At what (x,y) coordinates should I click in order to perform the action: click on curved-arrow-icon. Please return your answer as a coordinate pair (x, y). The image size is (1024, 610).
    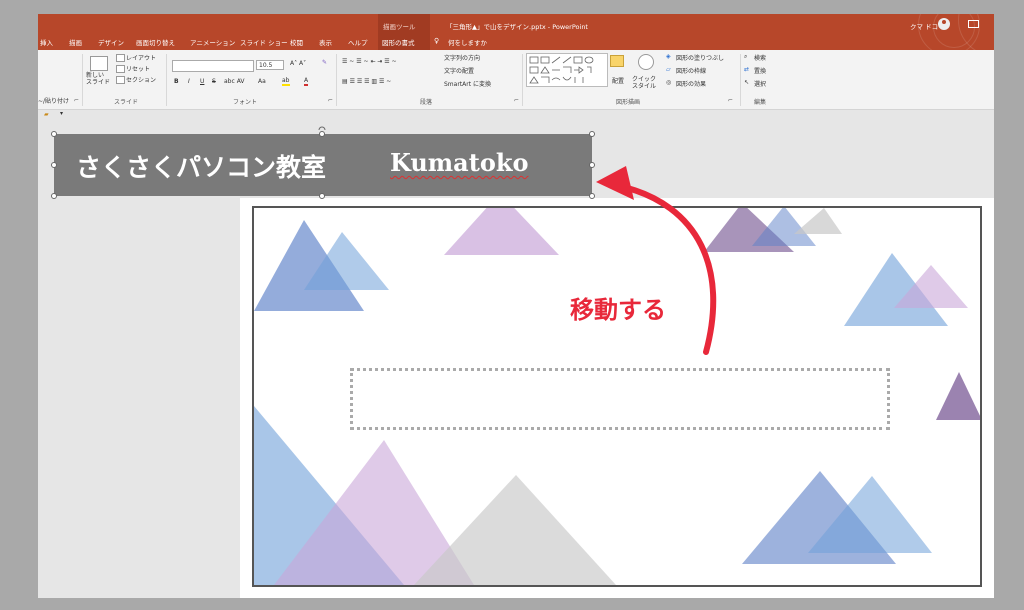
    Looking at the image, I should click on (656, 260).